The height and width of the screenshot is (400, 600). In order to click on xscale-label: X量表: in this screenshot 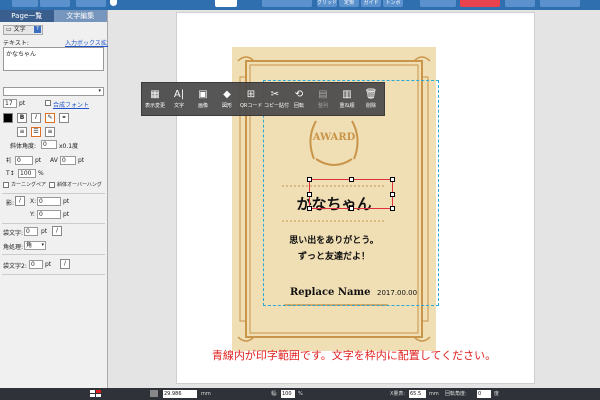, I will do `click(398, 394)`.